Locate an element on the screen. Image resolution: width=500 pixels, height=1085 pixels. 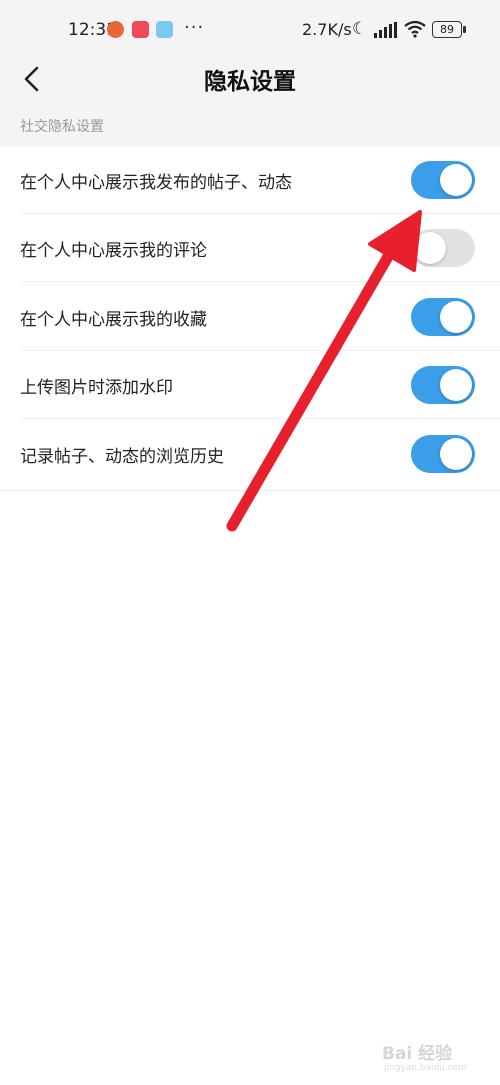
setting-row-show-comments: 在个人中心展示我的评论 is located at coordinates (250, 248).